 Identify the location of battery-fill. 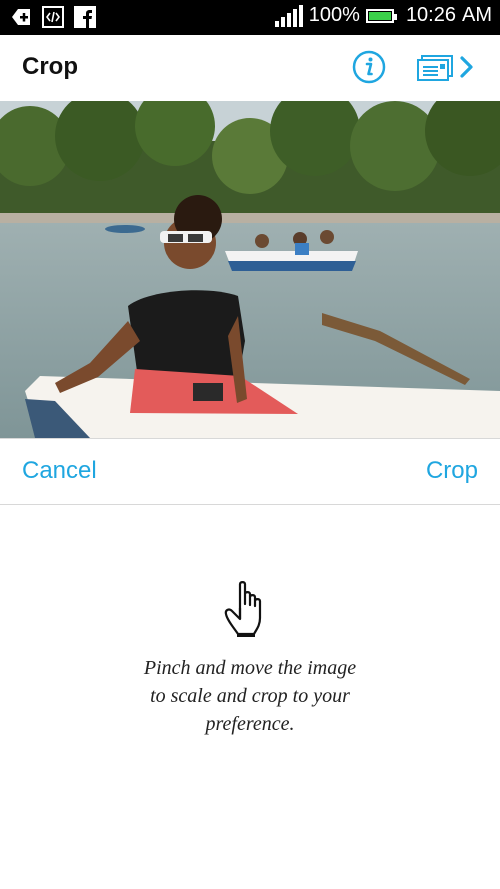
(379, 15).